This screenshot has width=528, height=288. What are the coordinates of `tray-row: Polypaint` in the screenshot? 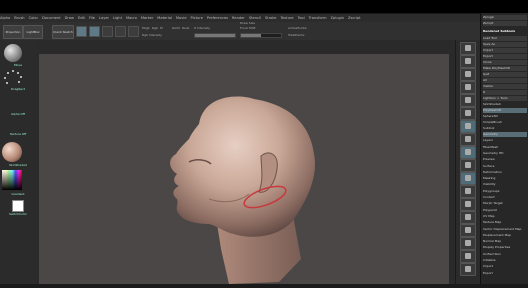 It's located at (505, 210).